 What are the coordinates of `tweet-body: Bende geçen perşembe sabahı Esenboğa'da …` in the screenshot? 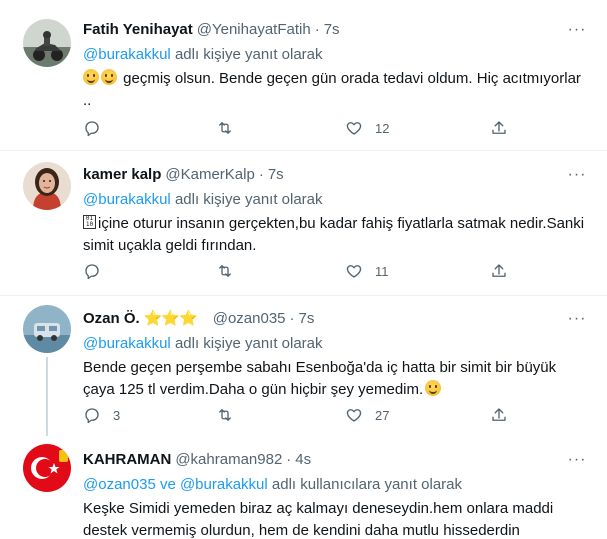 It's located at (320, 378).